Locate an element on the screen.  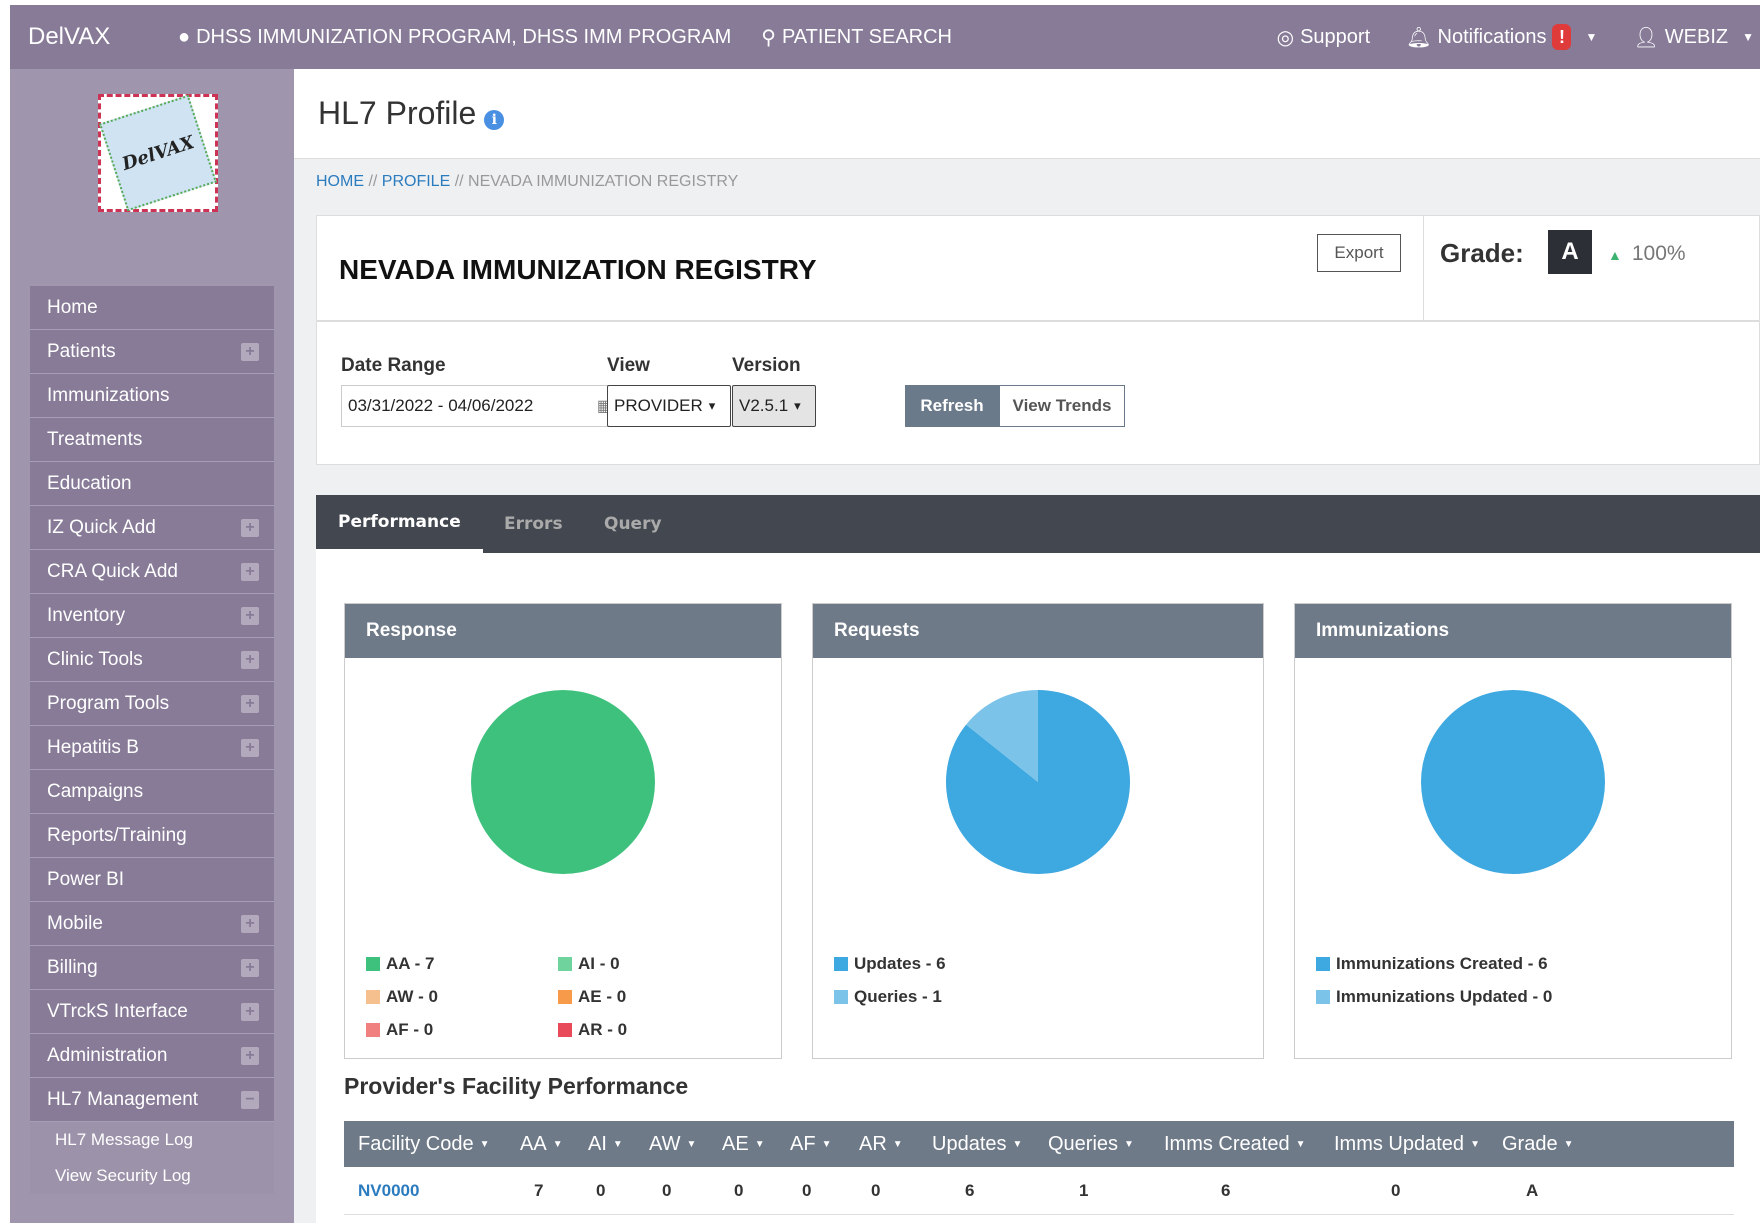
legend-item: AI - 0 is located at coordinates (589, 964).